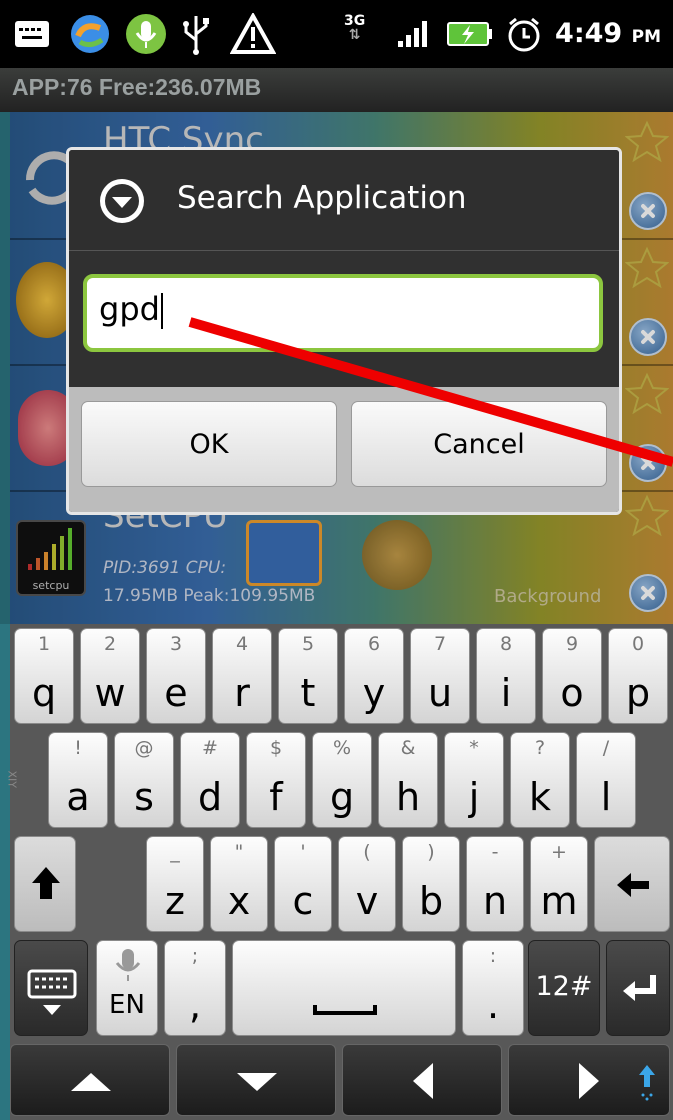 The width and height of the screenshot is (673, 1120). Describe the element at coordinates (572, 693) in the screenshot. I see `key-o-label: o` at that location.